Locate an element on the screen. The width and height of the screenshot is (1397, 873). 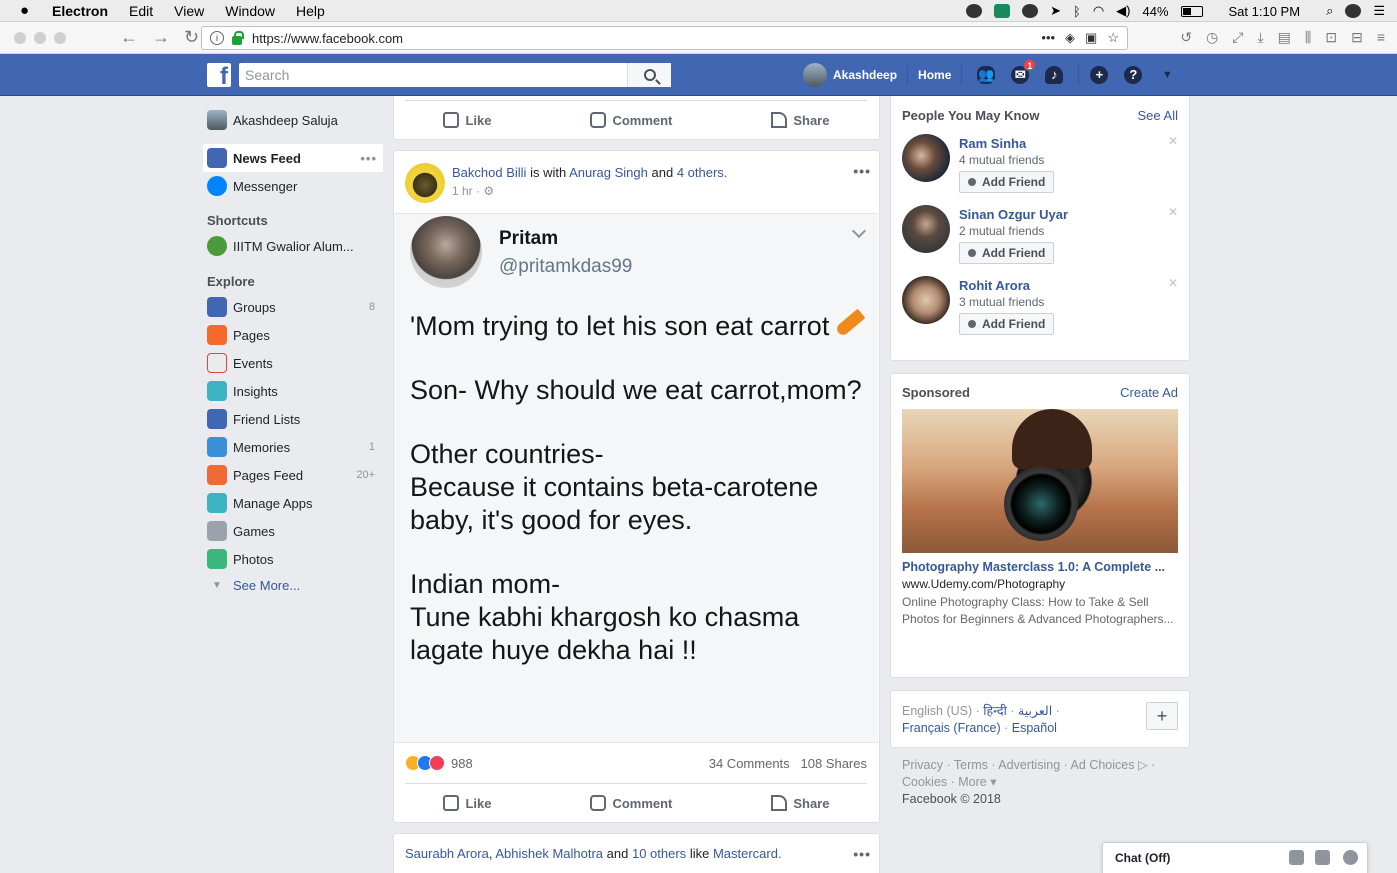
ad-url: www.Udemy.com/Photography is located at coordinates (983, 584).